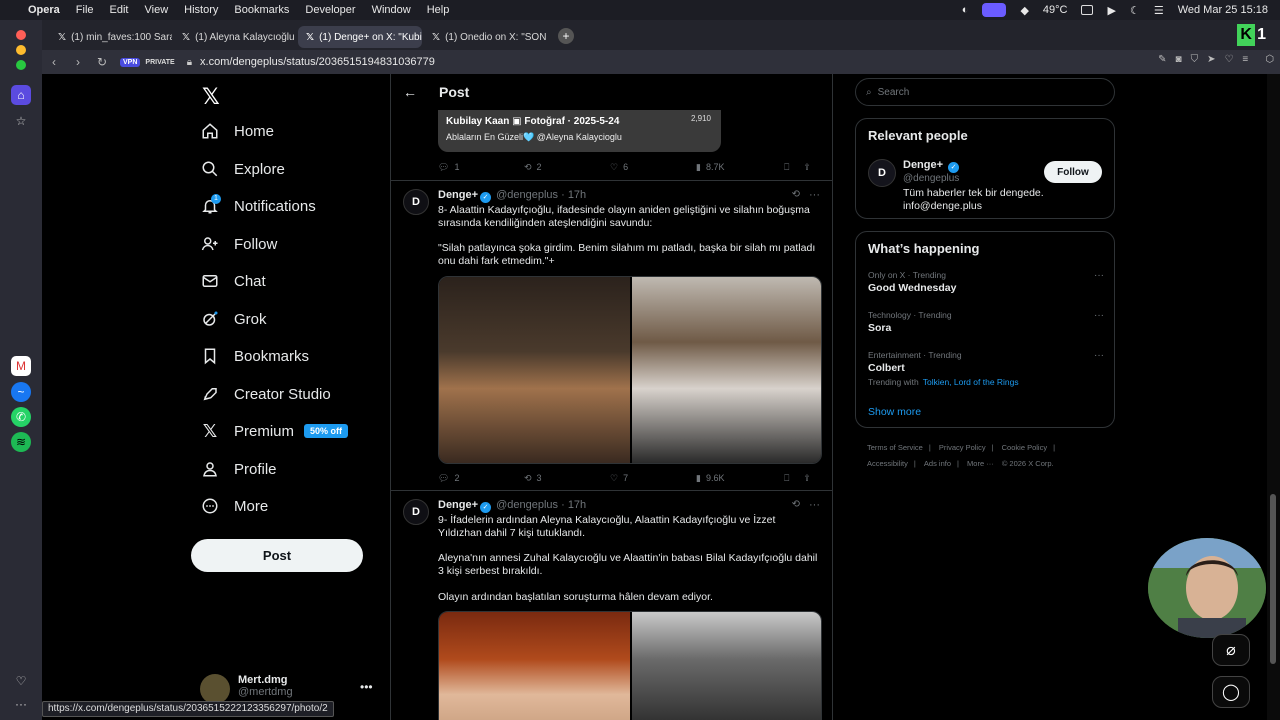 The width and height of the screenshot is (1280, 720). Describe the element at coordinates (21, 681) in the screenshot. I see `heart-icon: ♡` at that location.